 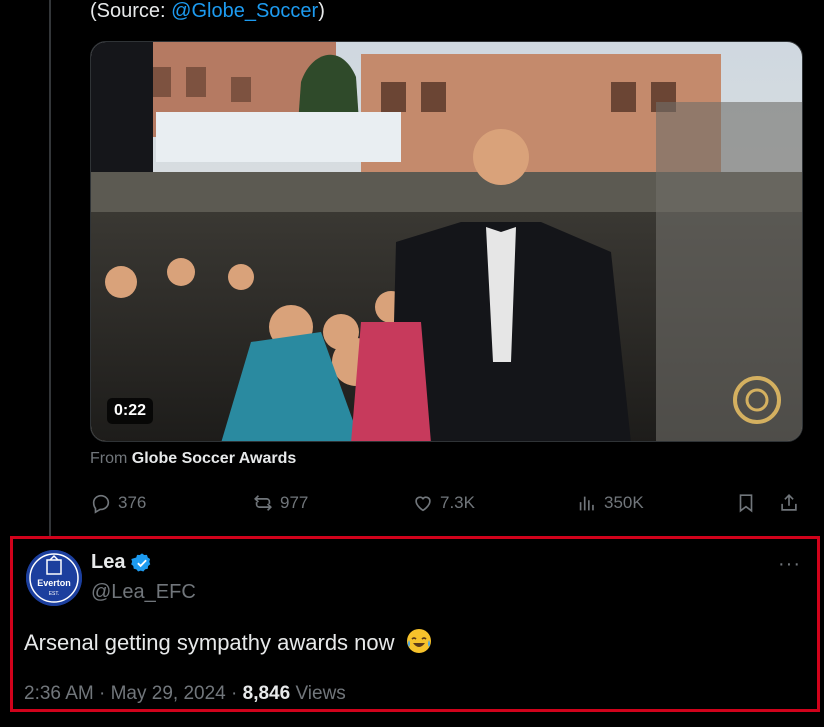 I want to click on tweet-metadata: 2:36 AM · May 29, 2024 · 8,846 Views, so click(x=185, y=694).